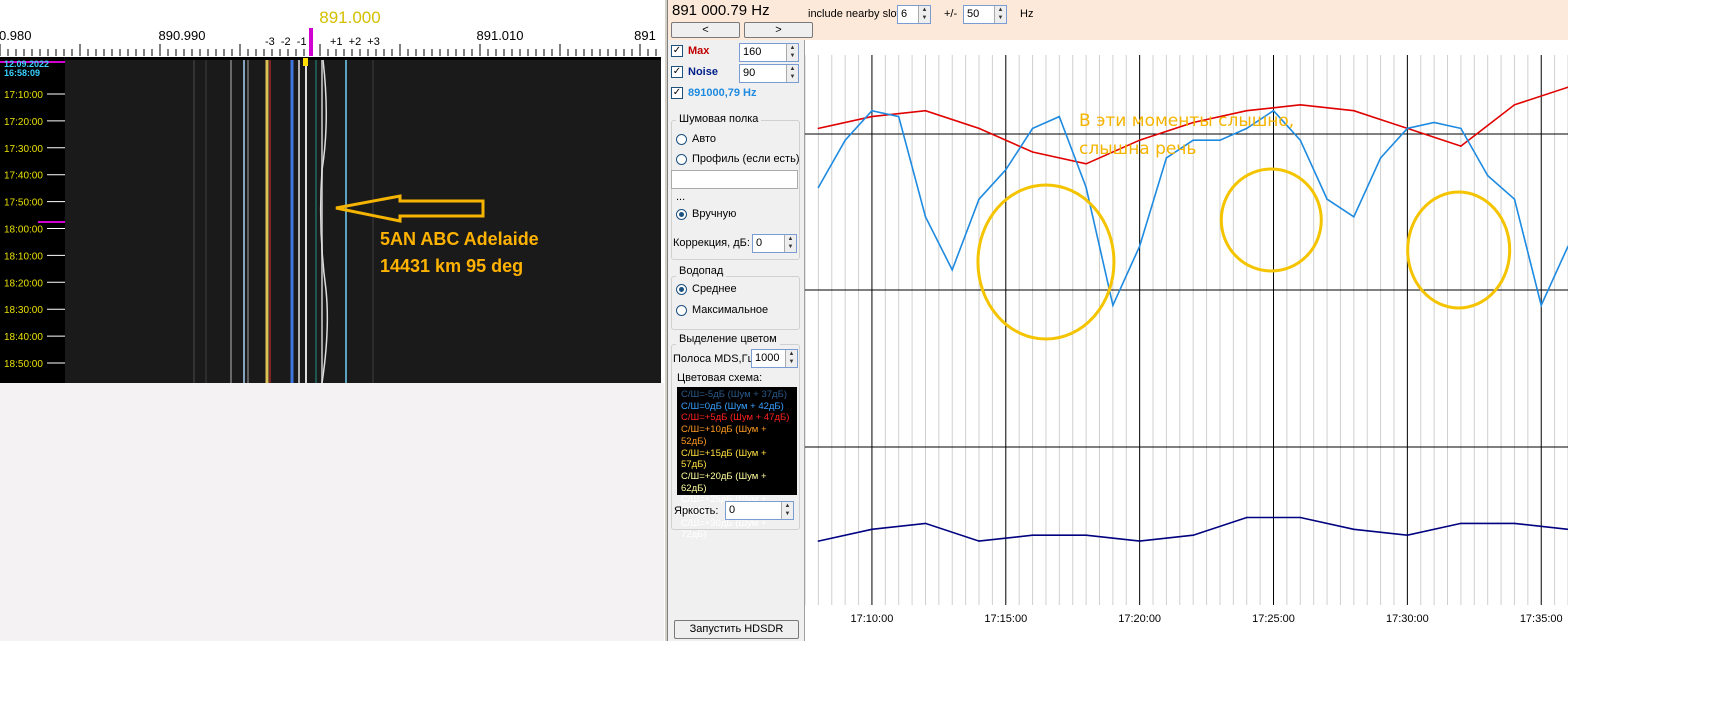  I want to click on freq-checkbox: ✓, so click(677, 93).